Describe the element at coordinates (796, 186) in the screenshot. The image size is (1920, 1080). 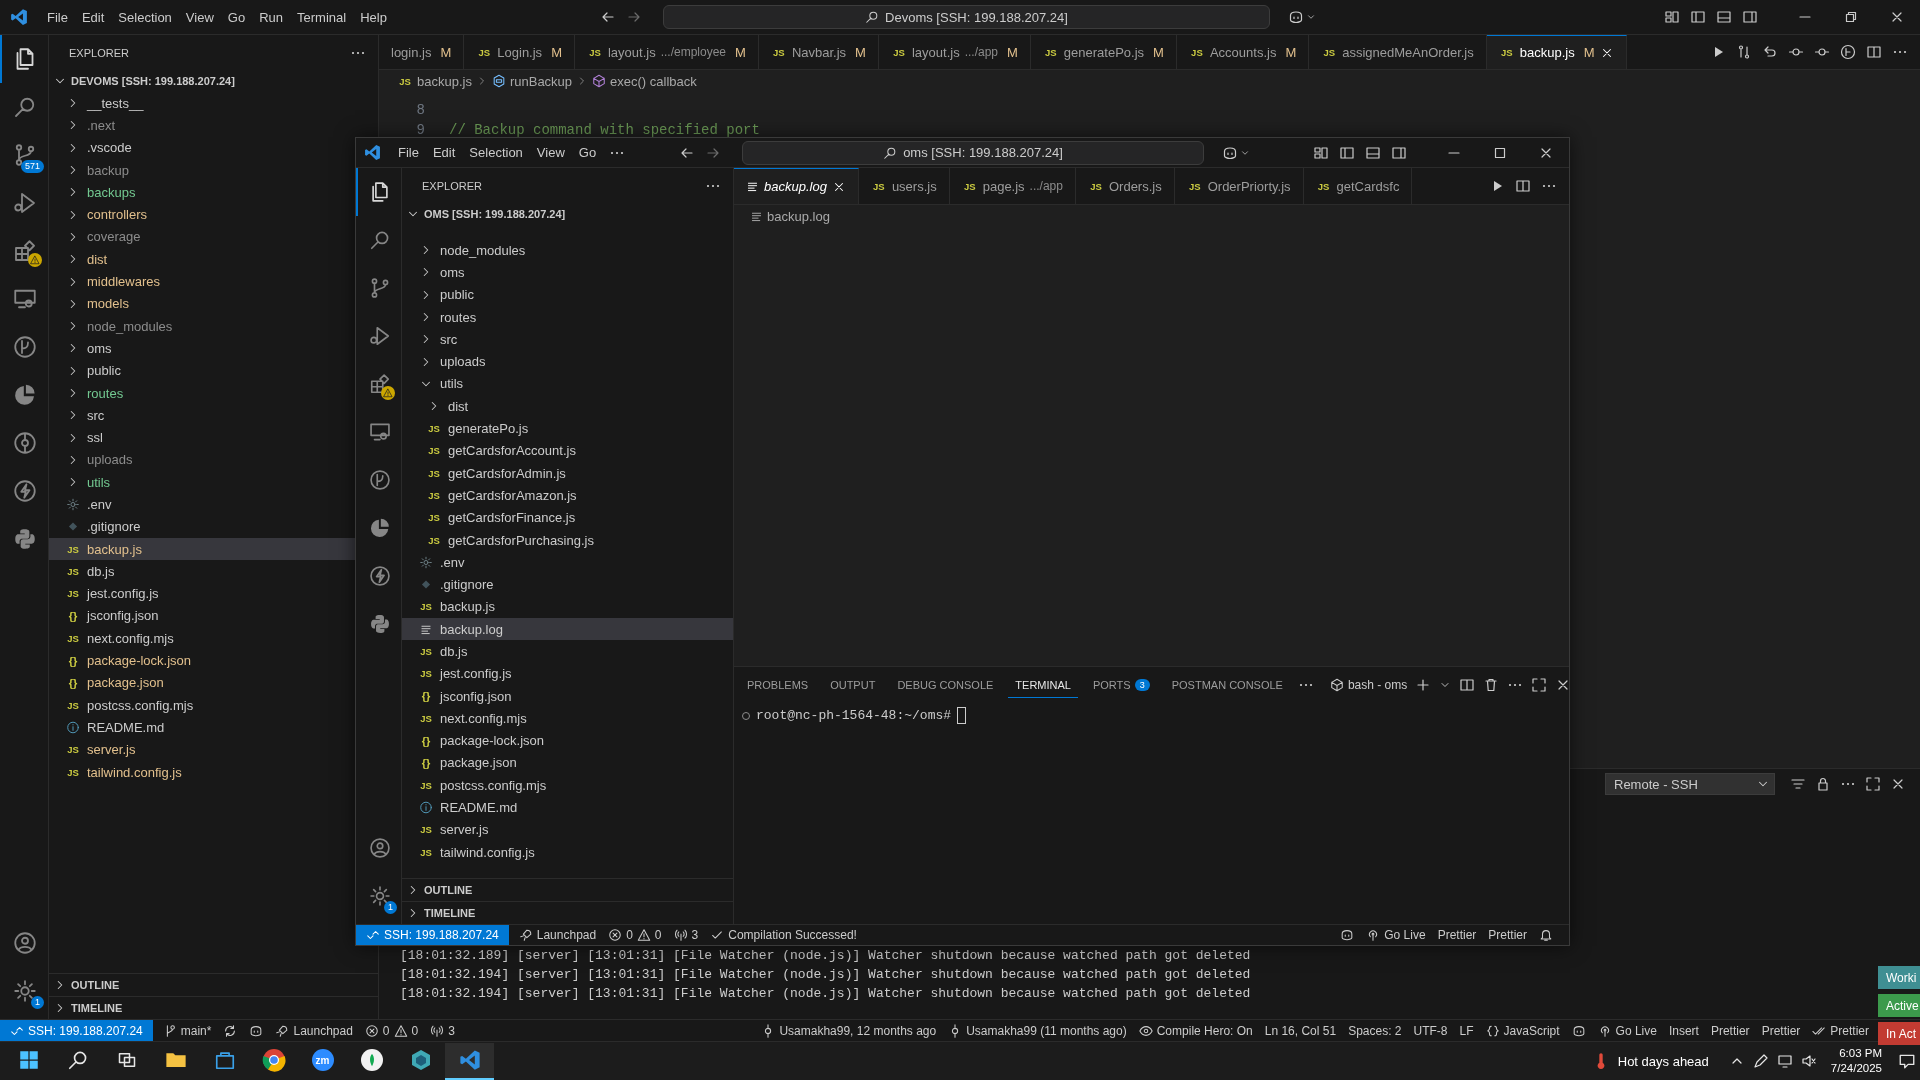
I see `editor-tab: backup.log` at that location.